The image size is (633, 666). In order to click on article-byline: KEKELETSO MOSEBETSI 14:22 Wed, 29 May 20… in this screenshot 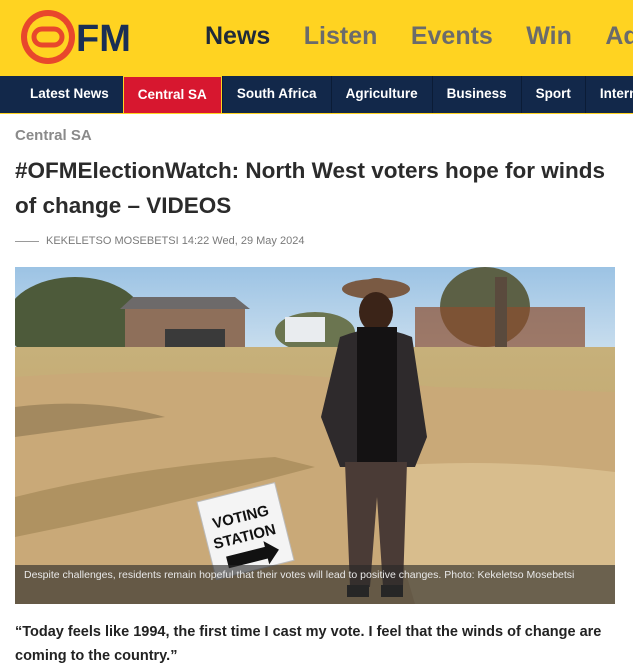, I will do `click(159, 241)`.